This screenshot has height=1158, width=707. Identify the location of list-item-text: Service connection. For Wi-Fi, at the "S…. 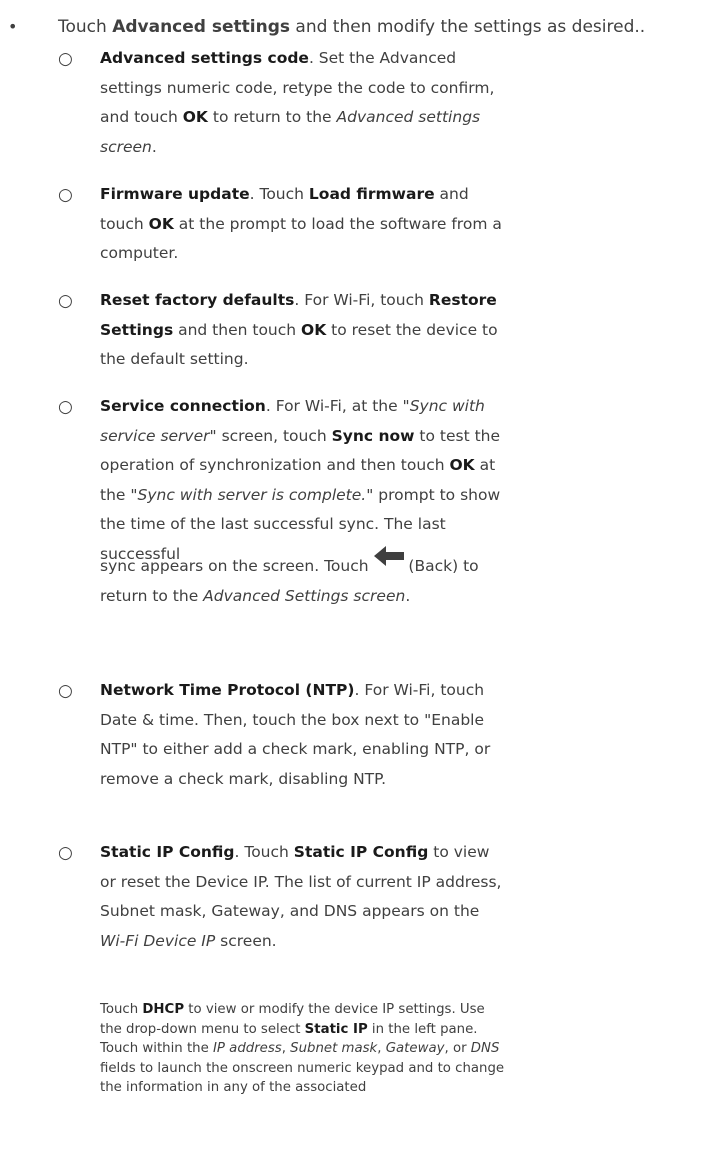
(300, 480).